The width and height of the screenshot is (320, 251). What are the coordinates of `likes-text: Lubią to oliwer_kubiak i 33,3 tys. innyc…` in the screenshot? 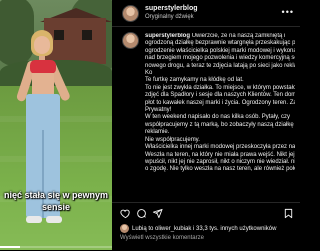 It's located at (204, 229).